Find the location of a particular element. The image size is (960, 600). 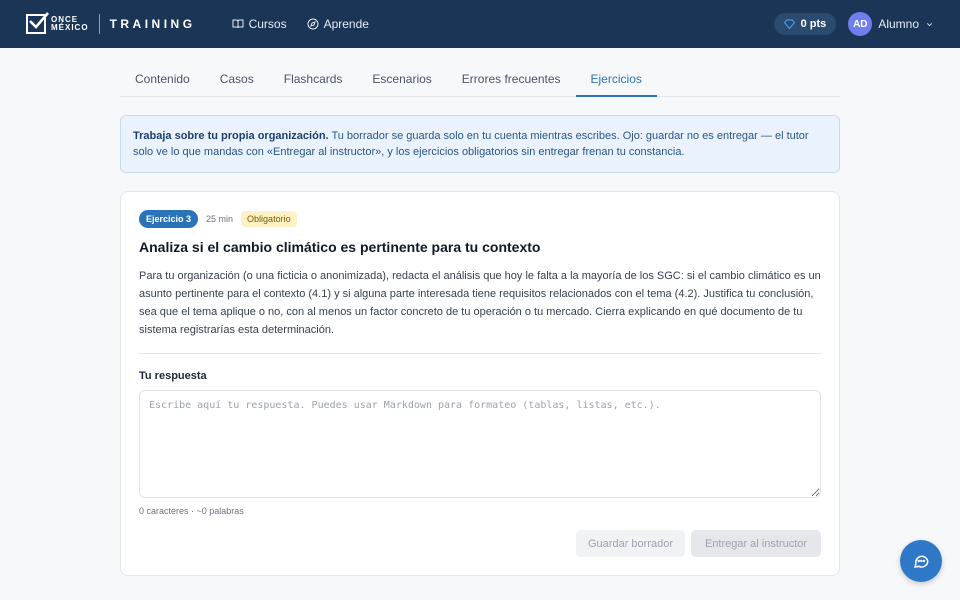

nav-courses: Cursos is located at coordinates (259, 24).